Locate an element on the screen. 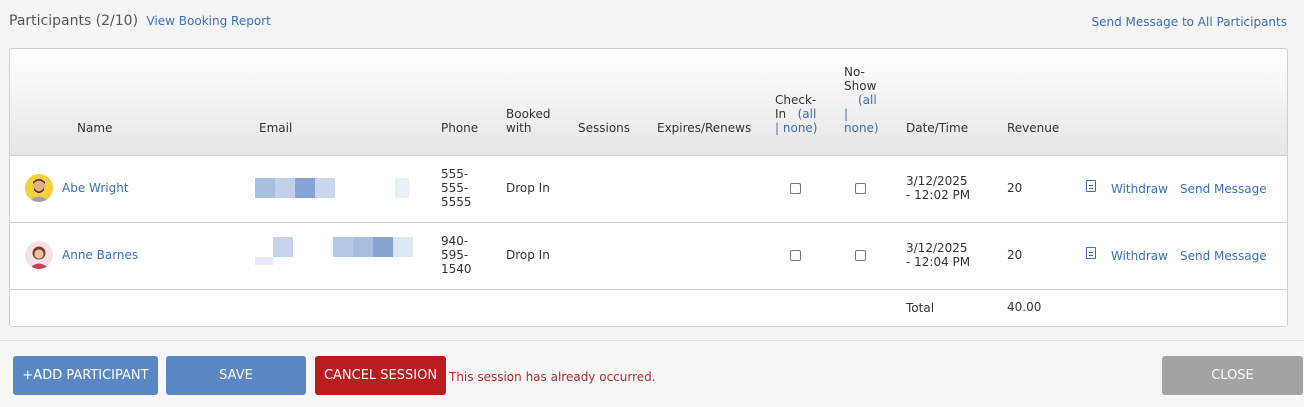 This screenshot has width=1304, height=407. col-checkin-line2: In is located at coordinates (781, 114).